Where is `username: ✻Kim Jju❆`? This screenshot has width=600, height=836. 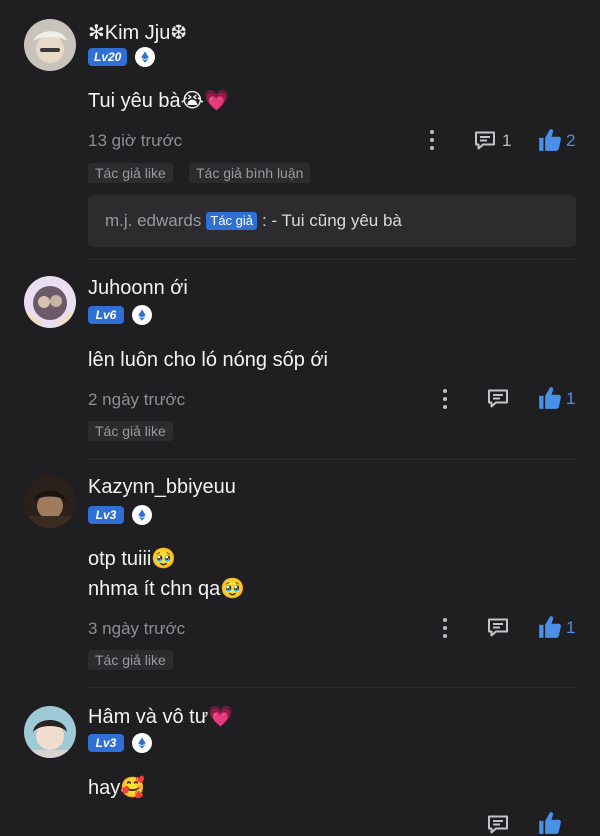 username: ✻Kim Jju❆ is located at coordinates (137, 32).